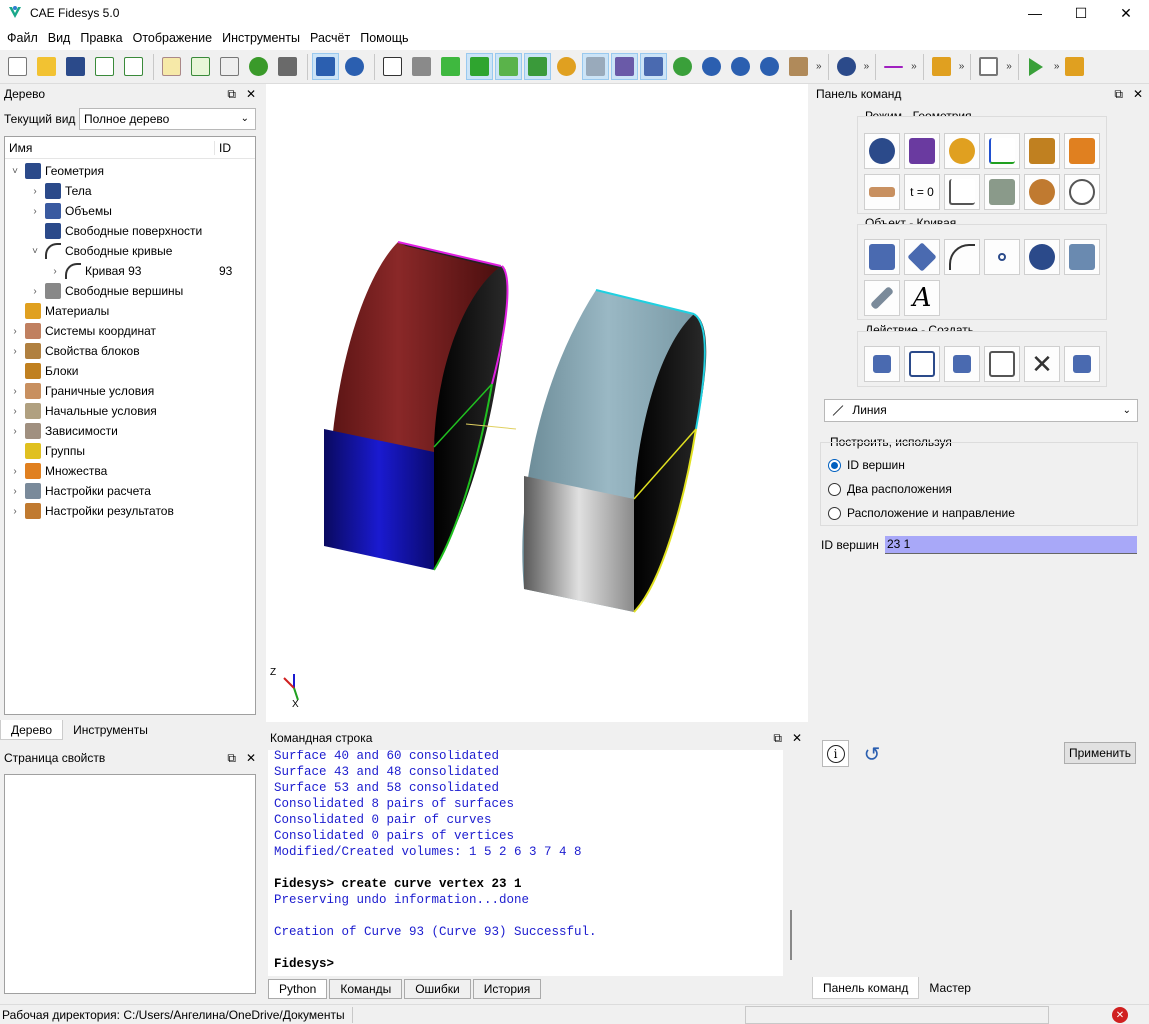 The image size is (1149, 1024). What do you see at coordinates (1002, 364) in the screenshot?
I see `modify-action-icon` at bounding box center [1002, 364].